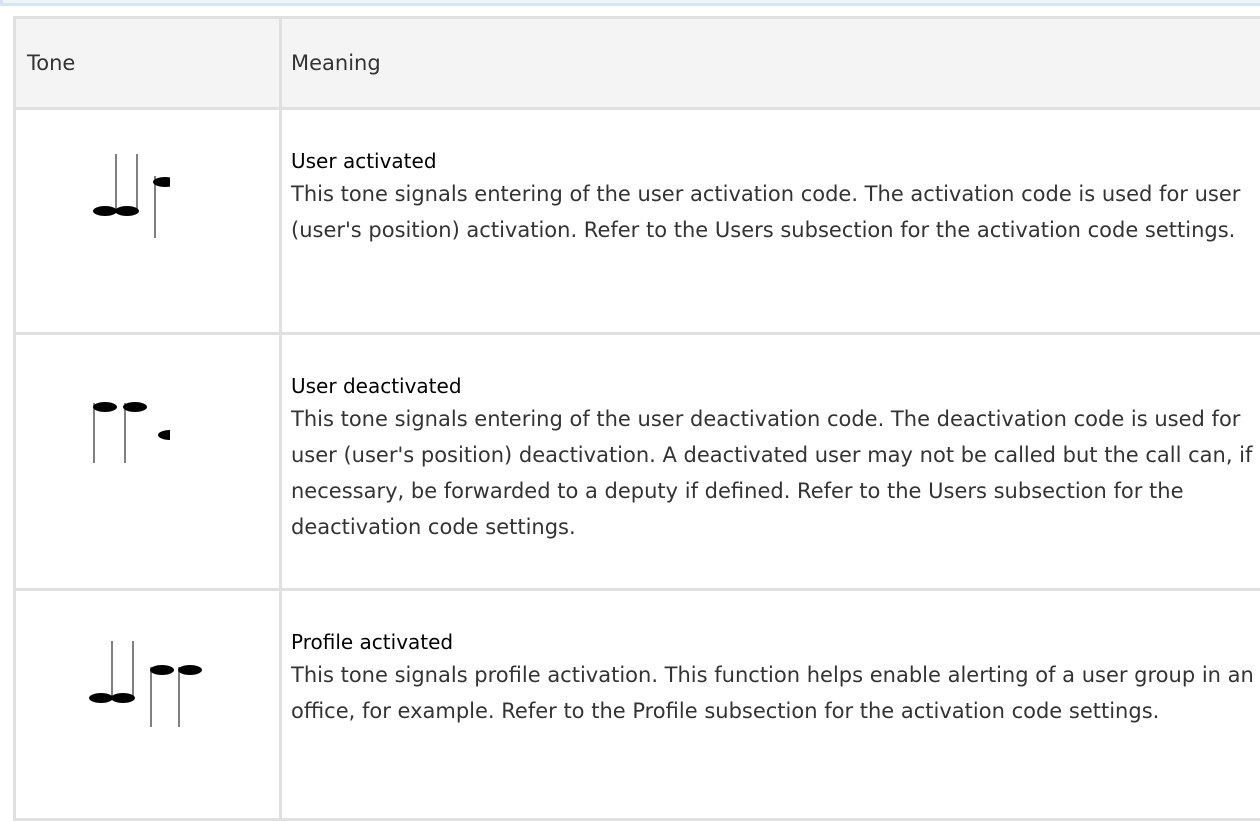 The width and height of the screenshot is (1260, 821). Describe the element at coordinates (775, 161) in the screenshot. I see `tone-title: User activated` at that location.